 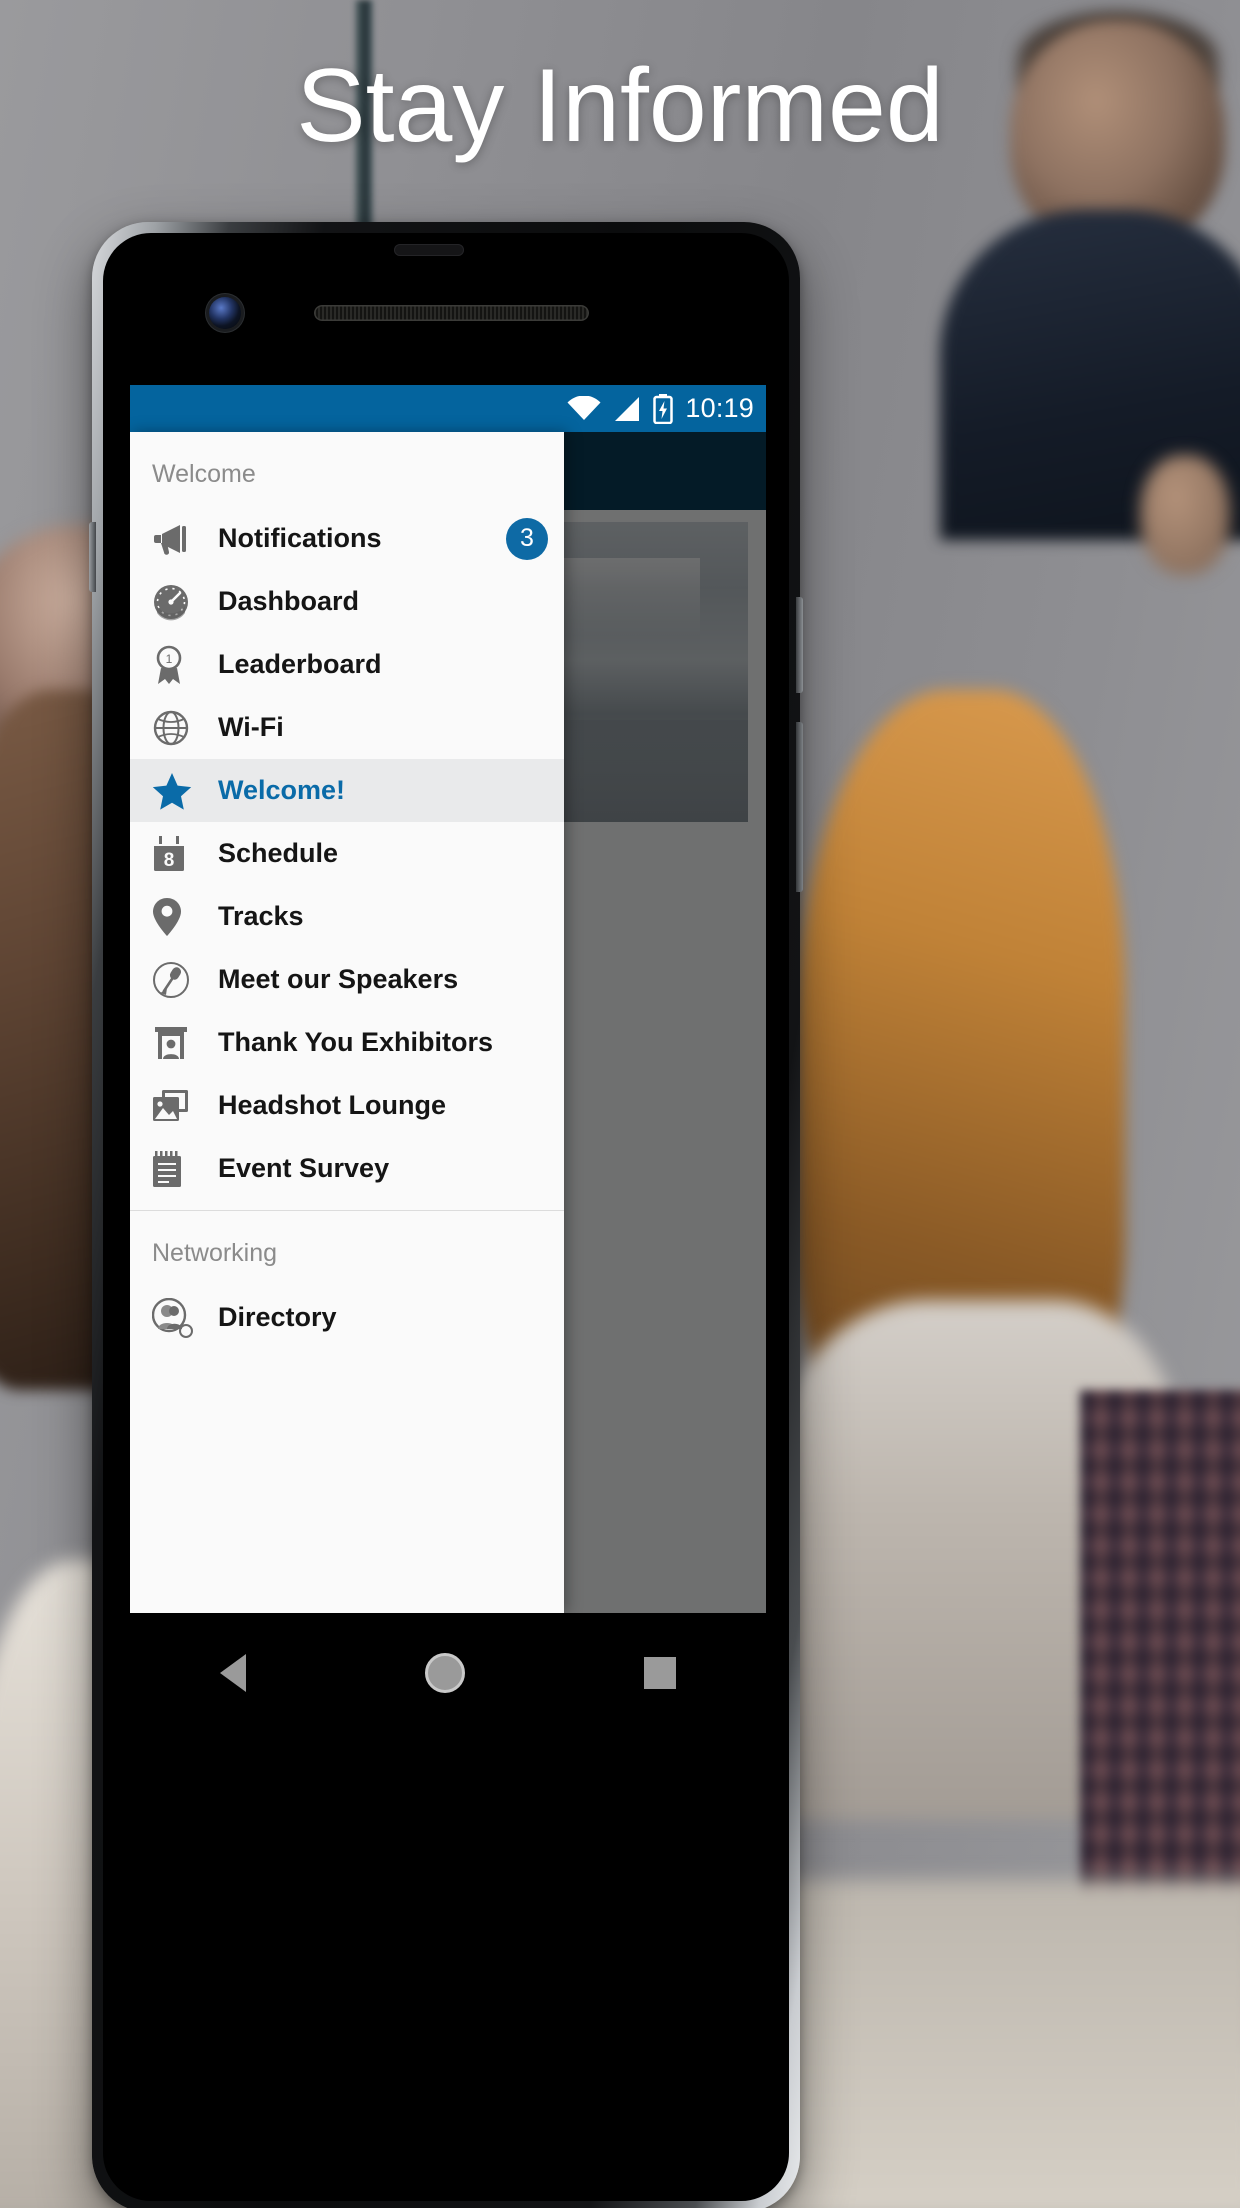 What do you see at coordinates (215, 1253) in the screenshot?
I see `drawer-section-label-networking: Networking` at bounding box center [215, 1253].